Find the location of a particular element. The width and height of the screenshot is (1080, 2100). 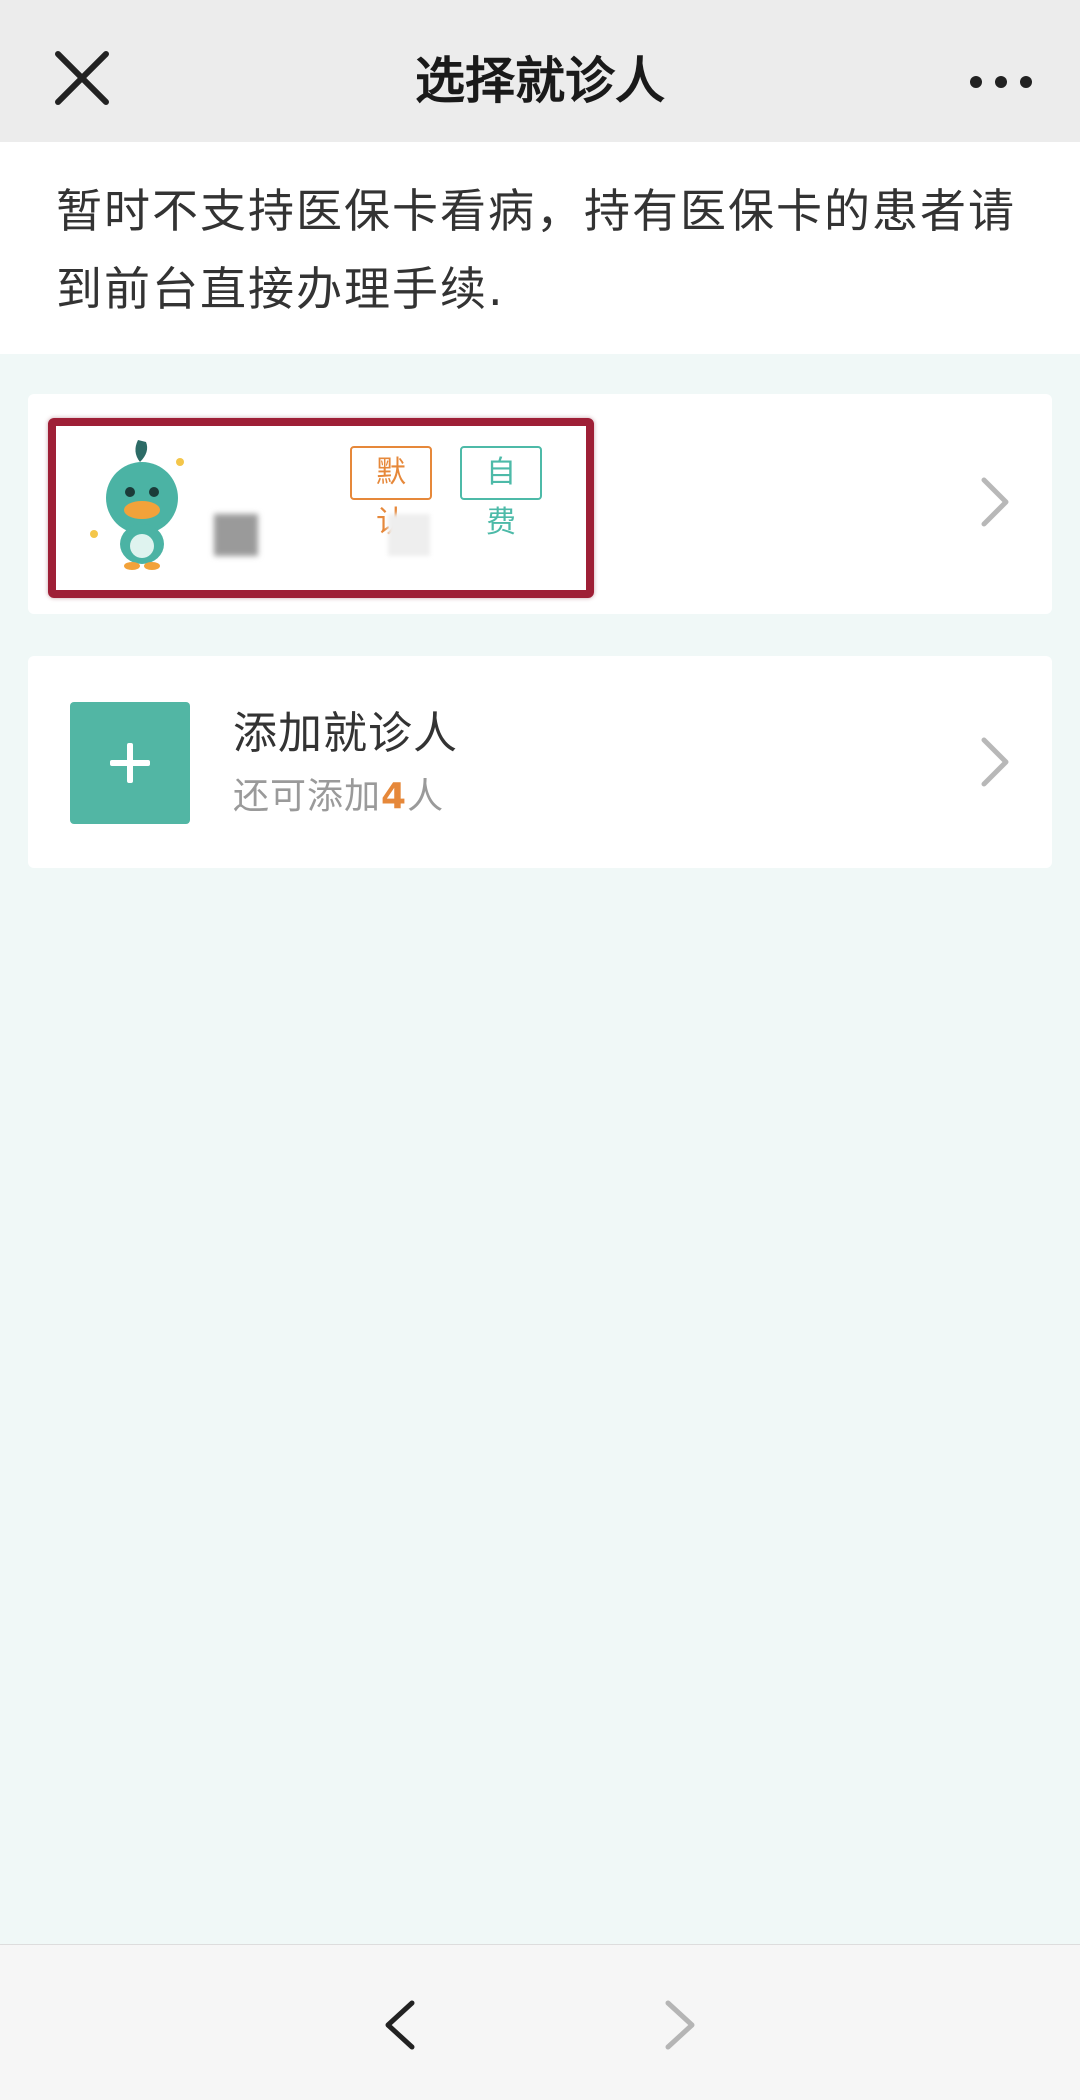

notice-panel: 暂时不支持医保卡看病，持有医保卡的患者请到前台直接办理手续. is located at coordinates (540, 248).